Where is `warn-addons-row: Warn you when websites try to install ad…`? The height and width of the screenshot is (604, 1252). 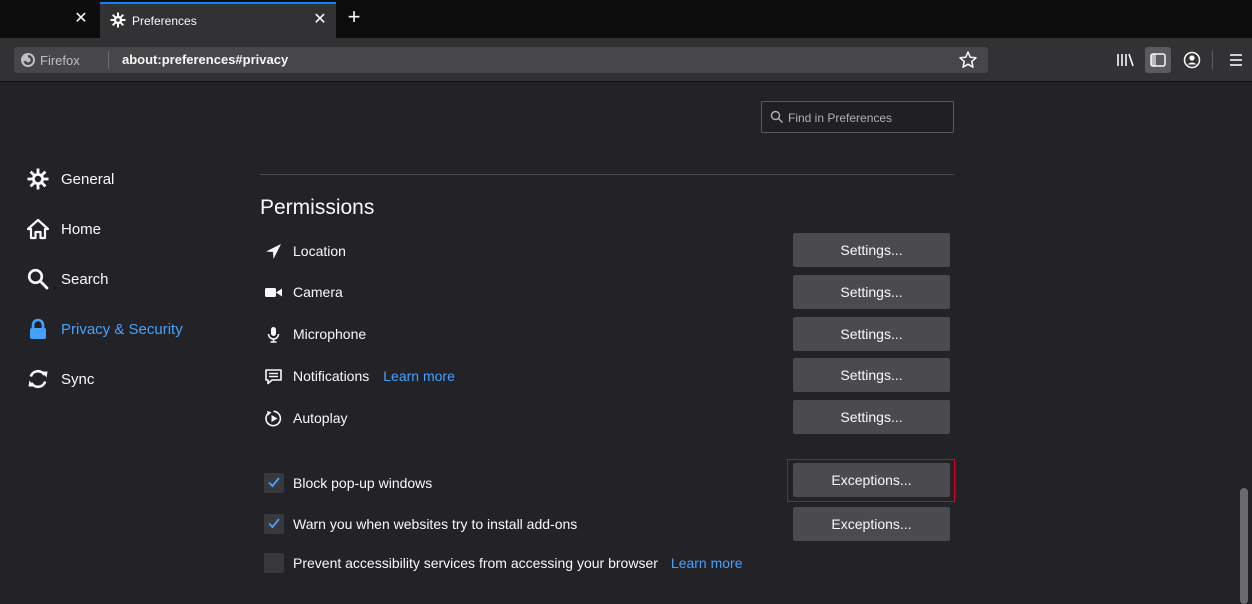 warn-addons-row: Warn you when websites try to install ad… is located at coordinates (420, 524).